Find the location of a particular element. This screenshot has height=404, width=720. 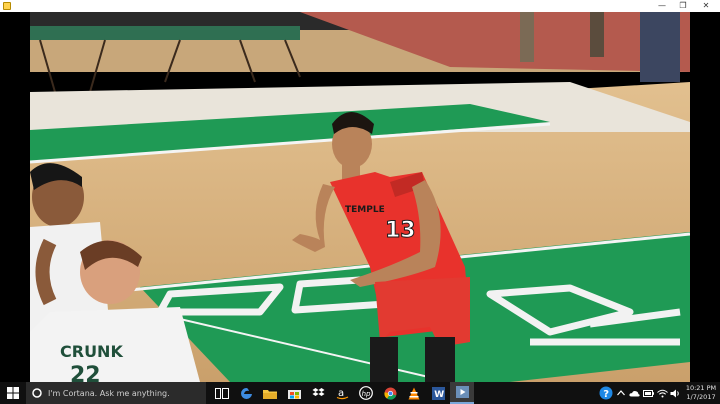

word-icon: W is located at coordinates (438, 393).